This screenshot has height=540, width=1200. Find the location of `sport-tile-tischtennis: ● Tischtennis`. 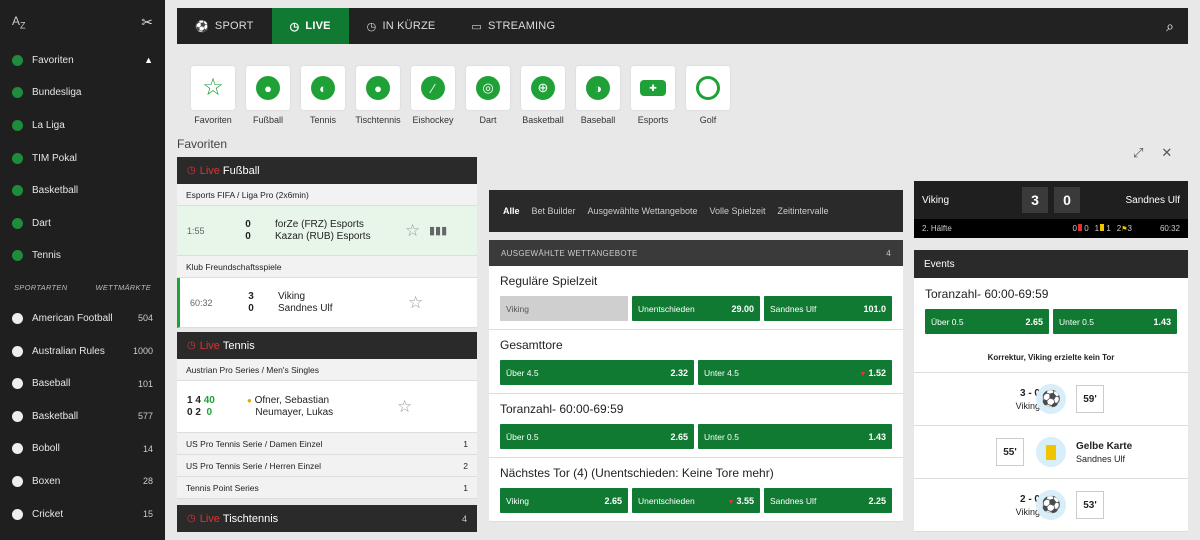

sport-tile-tischtennis: ● Tischtennis is located at coordinates (378, 95).